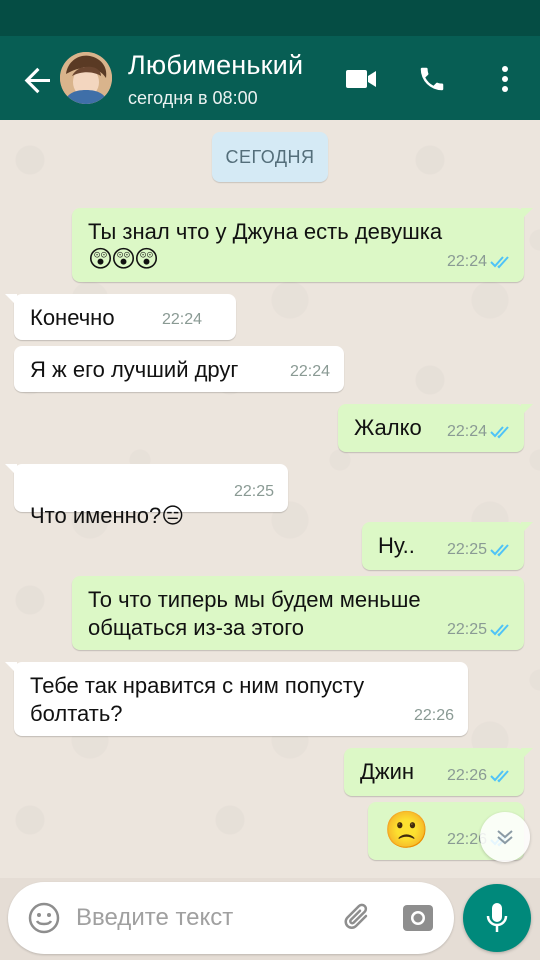 The width and height of the screenshot is (540, 960). What do you see at coordinates (173, 515) in the screenshot?
I see `message-emoji: 😑` at bounding box center [173, 515].